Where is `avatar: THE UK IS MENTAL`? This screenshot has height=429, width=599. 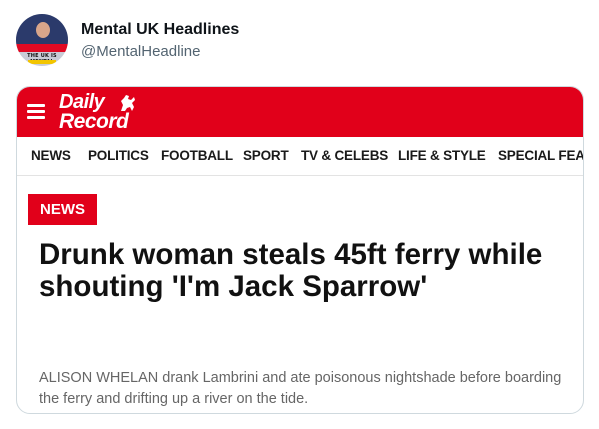
avatar: THE UK IS MENTAL is located at coordinates (42, 40).